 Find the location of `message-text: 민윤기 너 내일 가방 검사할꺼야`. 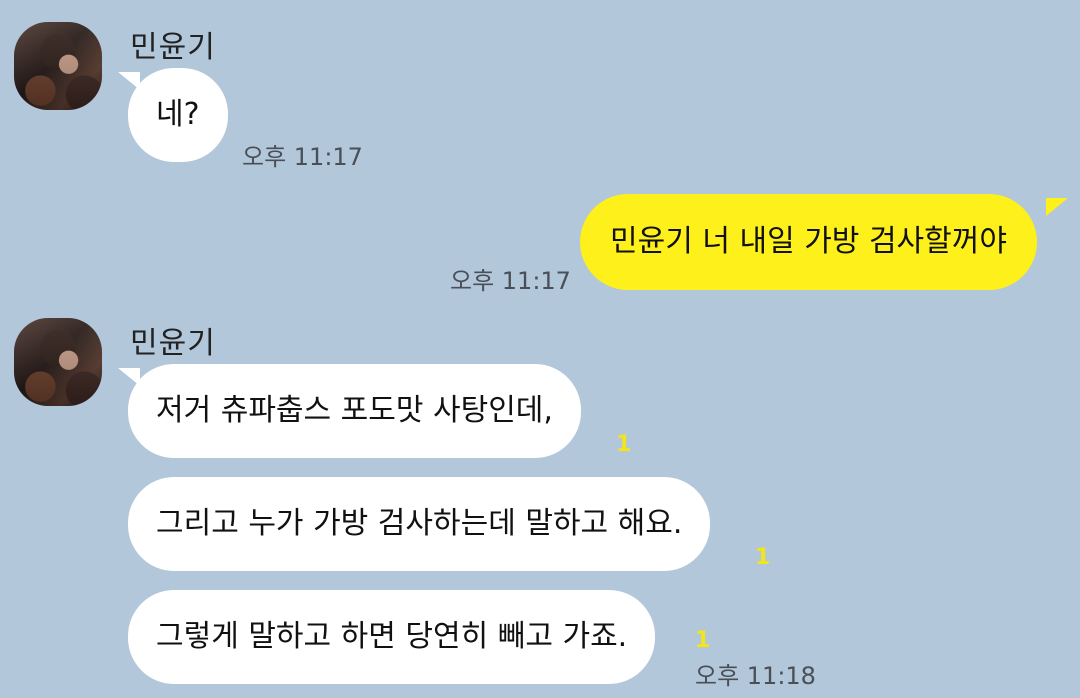

message-text: 민윤기 너 내일 가방 검사할꺼야 is located at coordinates (808, 241).